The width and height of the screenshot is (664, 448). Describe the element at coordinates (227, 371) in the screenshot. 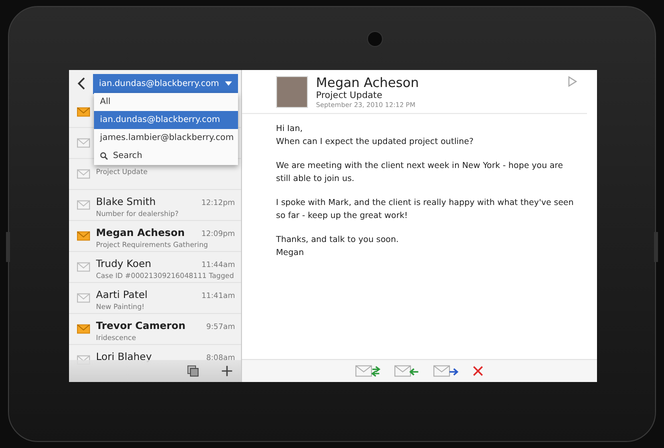

I see `plus-icon` at that location.